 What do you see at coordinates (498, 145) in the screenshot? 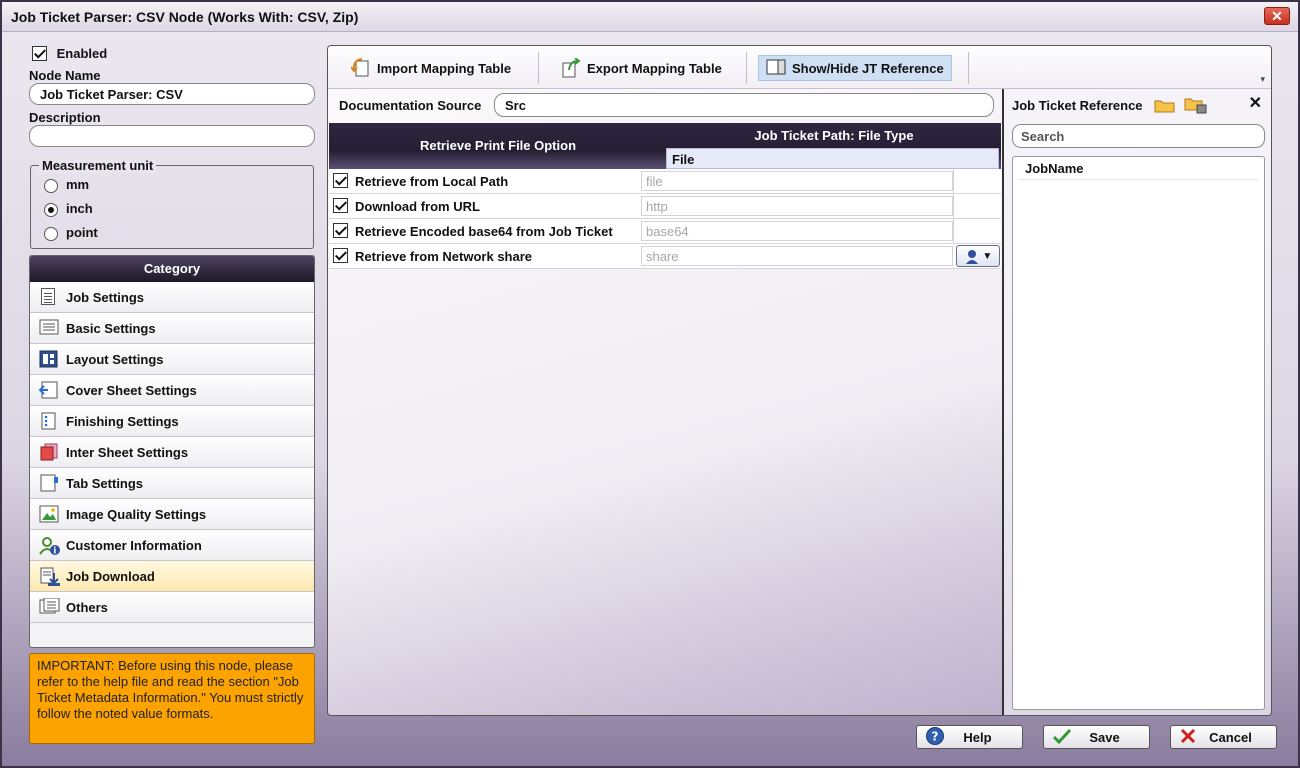
I see `grid-header-option: Retrieve Print File Option` at bounding box center [498, 145].